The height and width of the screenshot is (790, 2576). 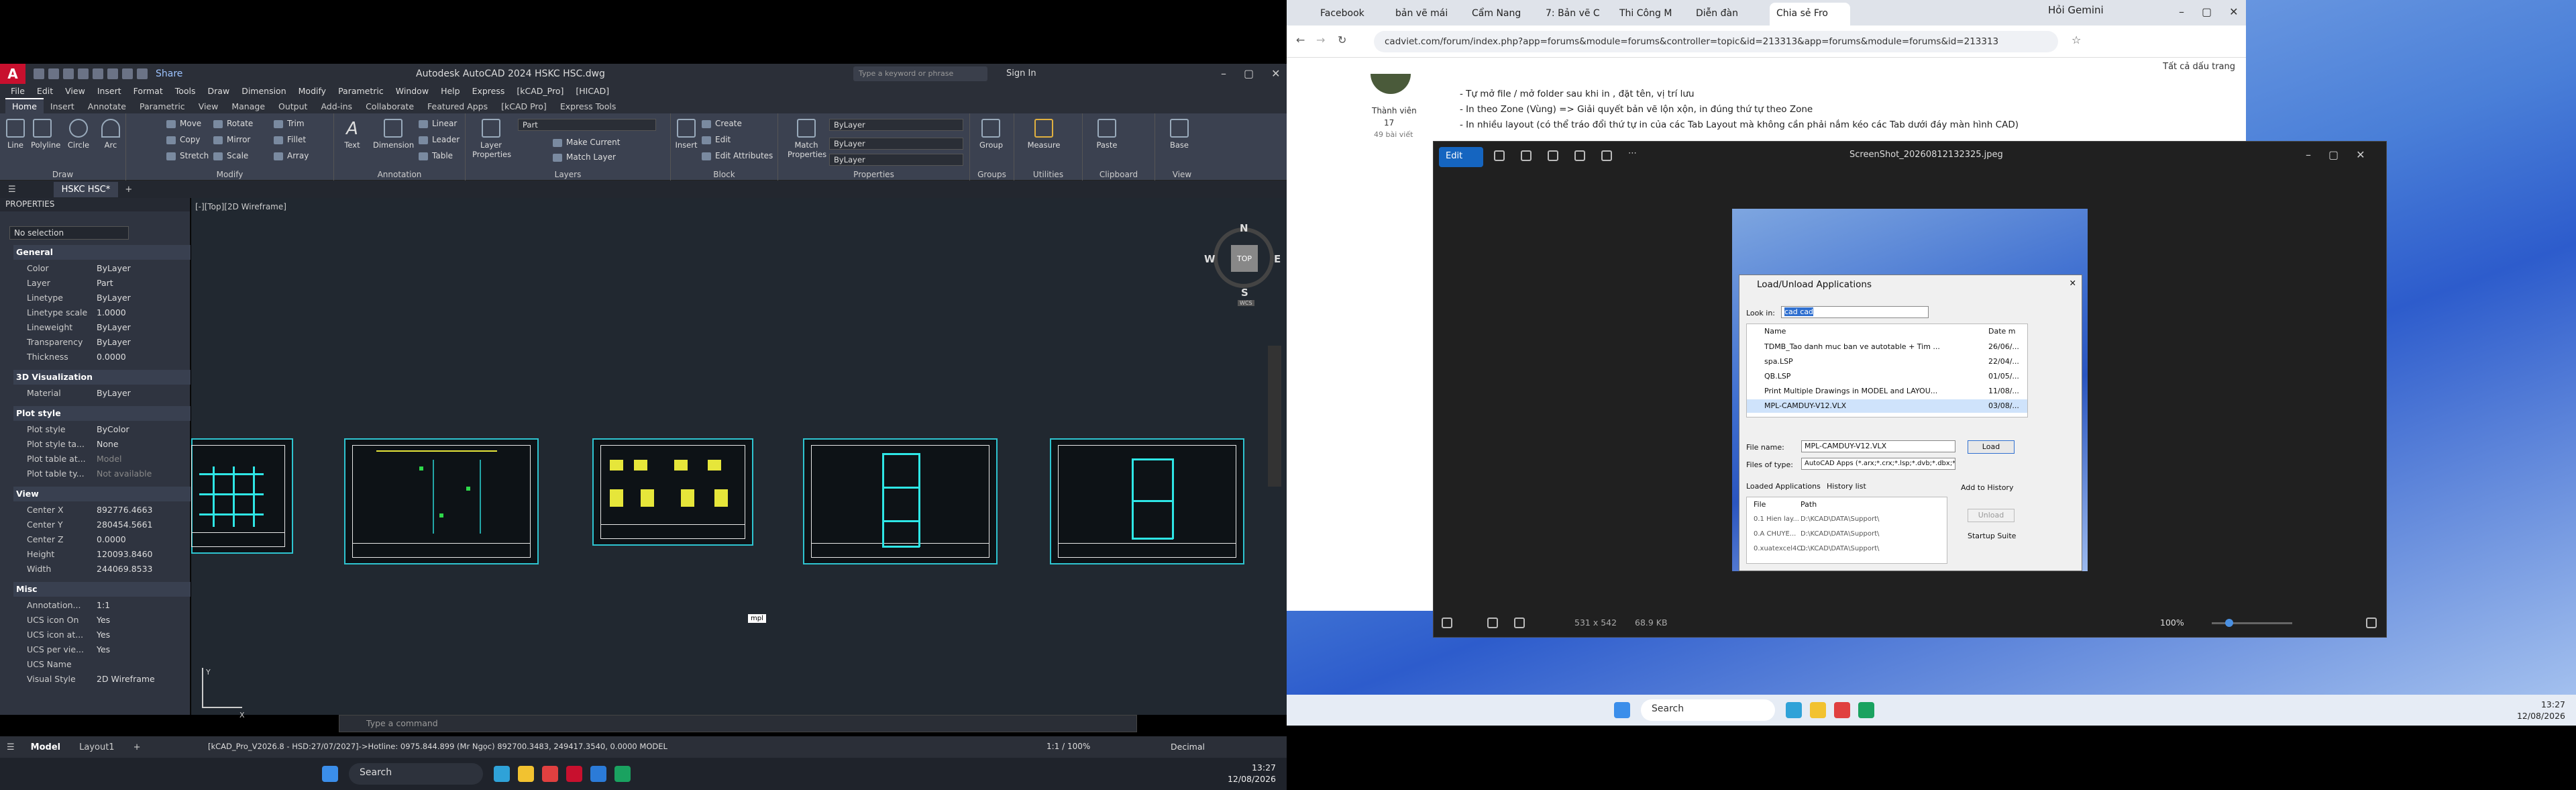 What do you see at coordinates (2209, 11) in the screenshot?
I see `browser-window-controls: – ▢ ✕` at bounding box center [2209, 11].